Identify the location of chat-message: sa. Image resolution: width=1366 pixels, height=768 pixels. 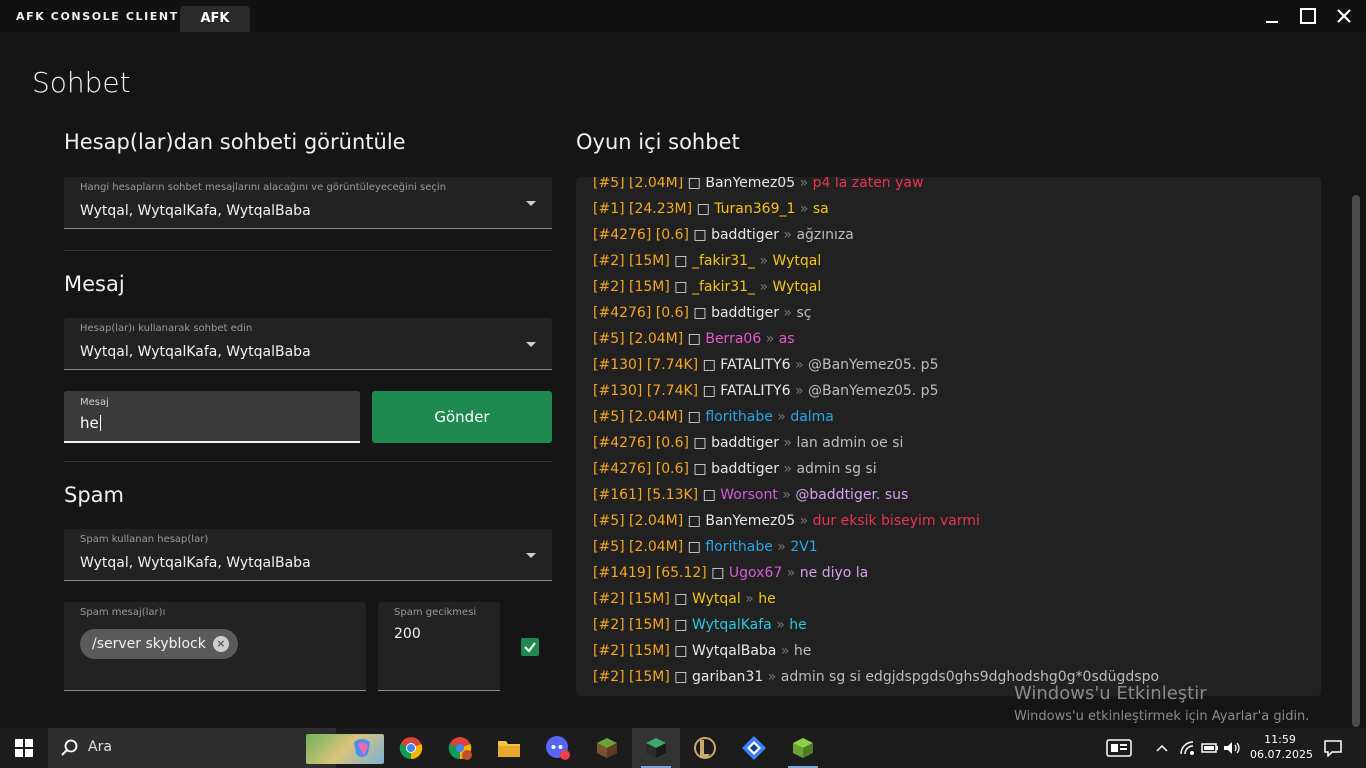
(820, 209).